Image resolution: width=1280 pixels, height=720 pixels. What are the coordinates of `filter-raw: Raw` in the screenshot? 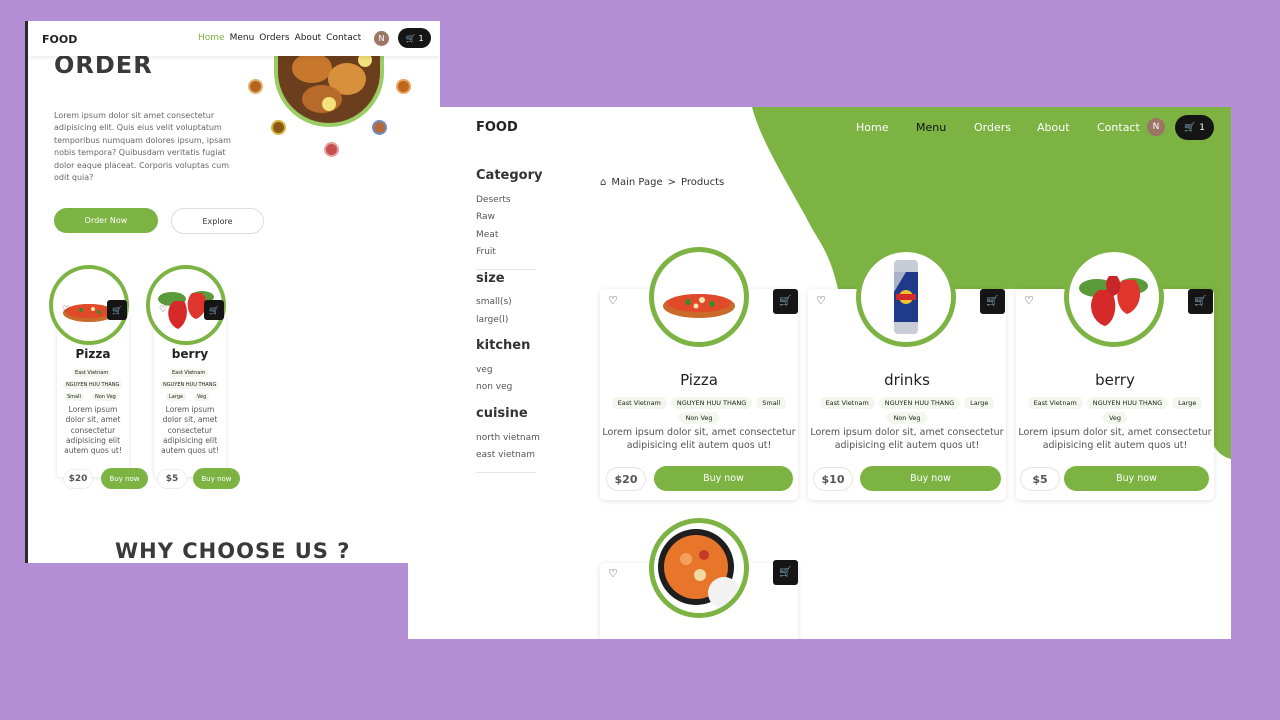 It's located at (485, 217).